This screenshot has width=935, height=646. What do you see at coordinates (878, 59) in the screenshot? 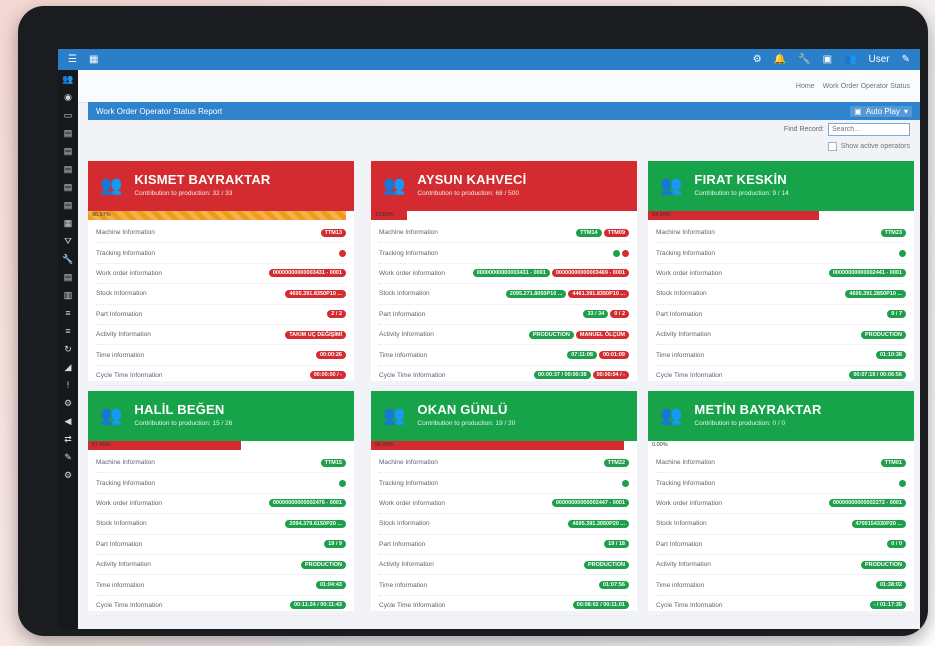
I see `user-menu-label: User` at bounding box center [878, 59].